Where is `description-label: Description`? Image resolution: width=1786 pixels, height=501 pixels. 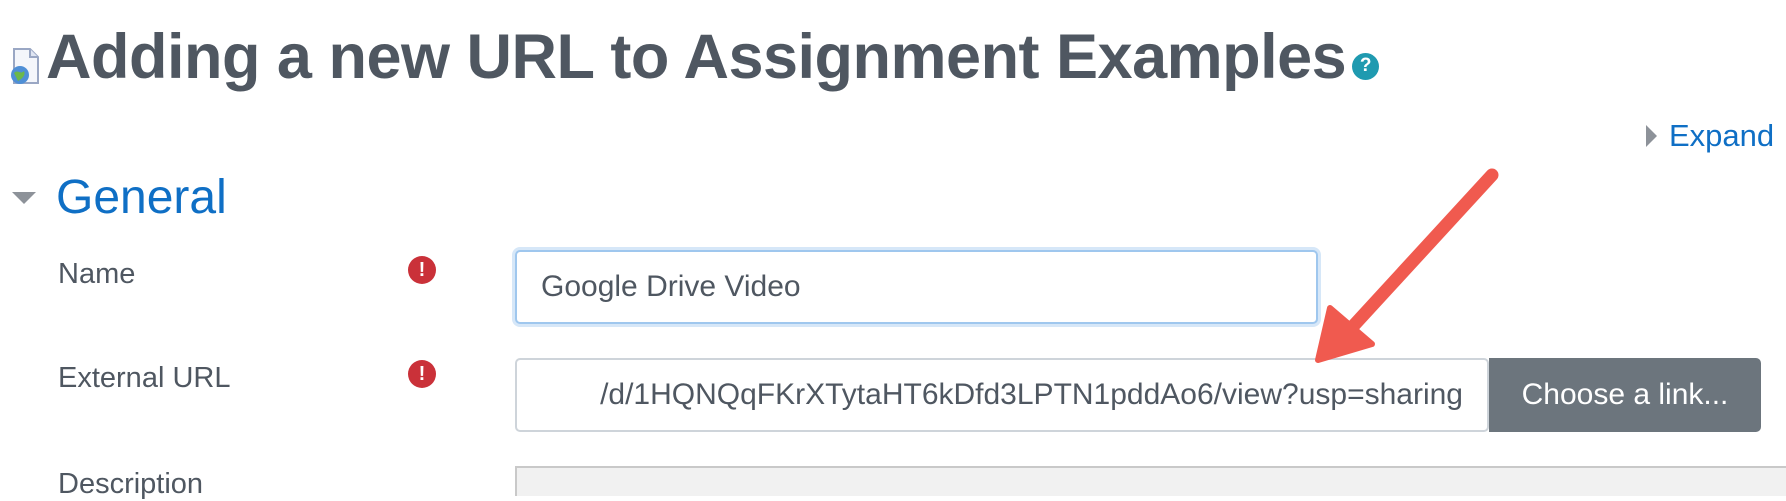
description-label: Description is located at coordinates (131, 484).